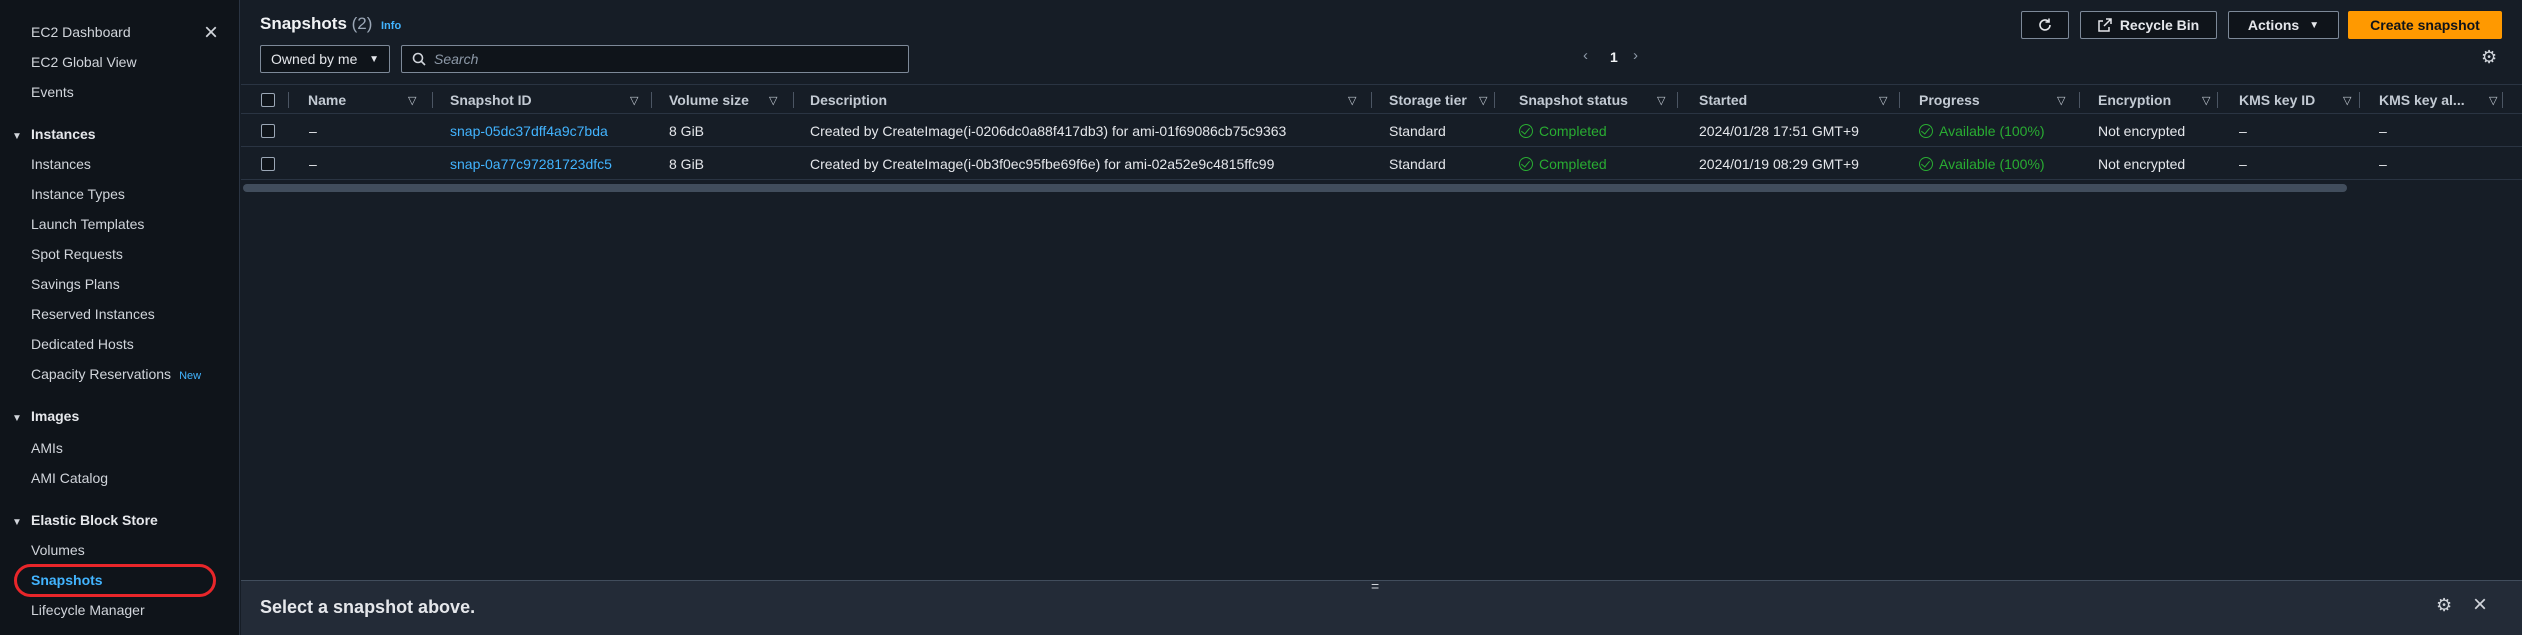 The width and height of the screenshot is (2522, 635). What do you see at coordinates (77, 254) in the screenshot?
I see `sidebar-item-spot-requests: Spot Requests` at bounding box center [77, 254].